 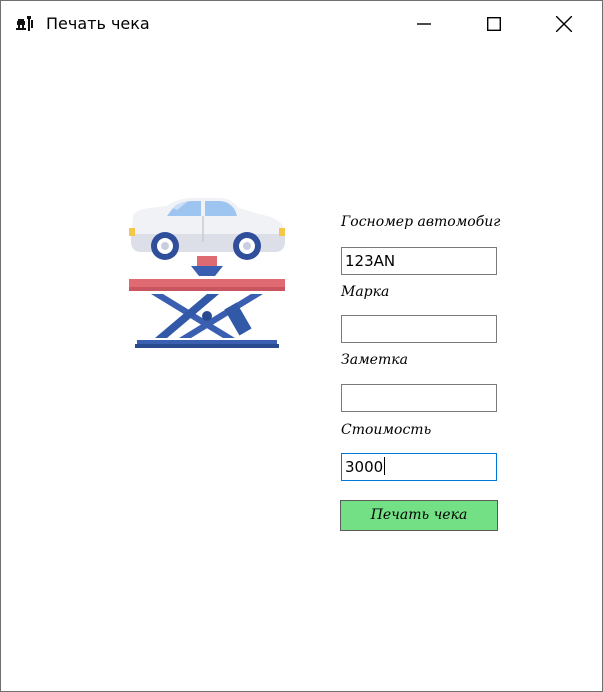 I want to click on cost-value: 3000, so click(x=364, y=467).